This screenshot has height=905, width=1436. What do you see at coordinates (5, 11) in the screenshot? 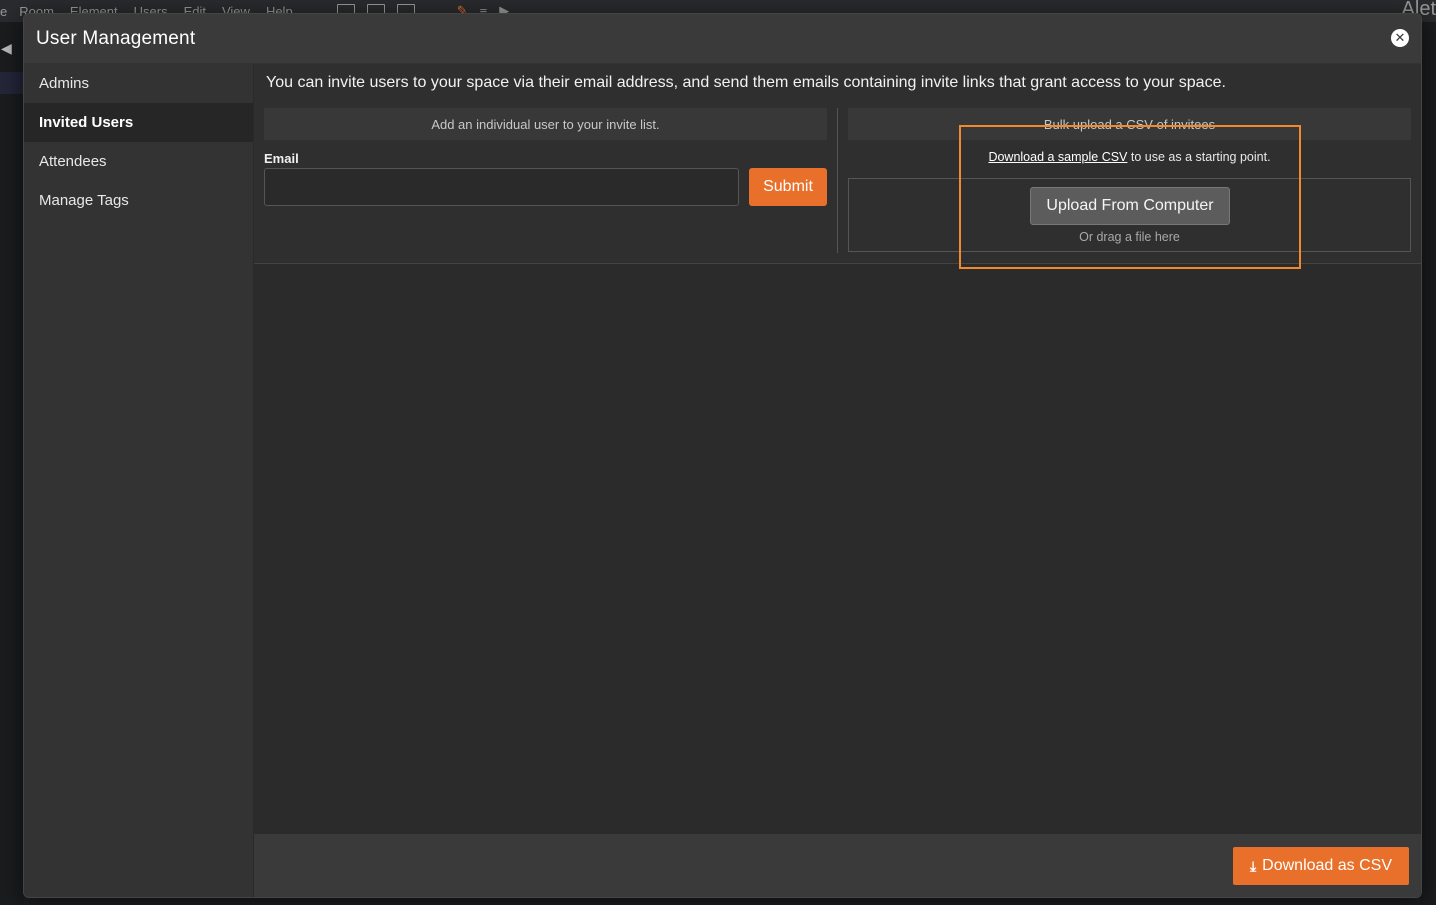
I see `menu-item-partial: e` at bounding box center [5, 11].